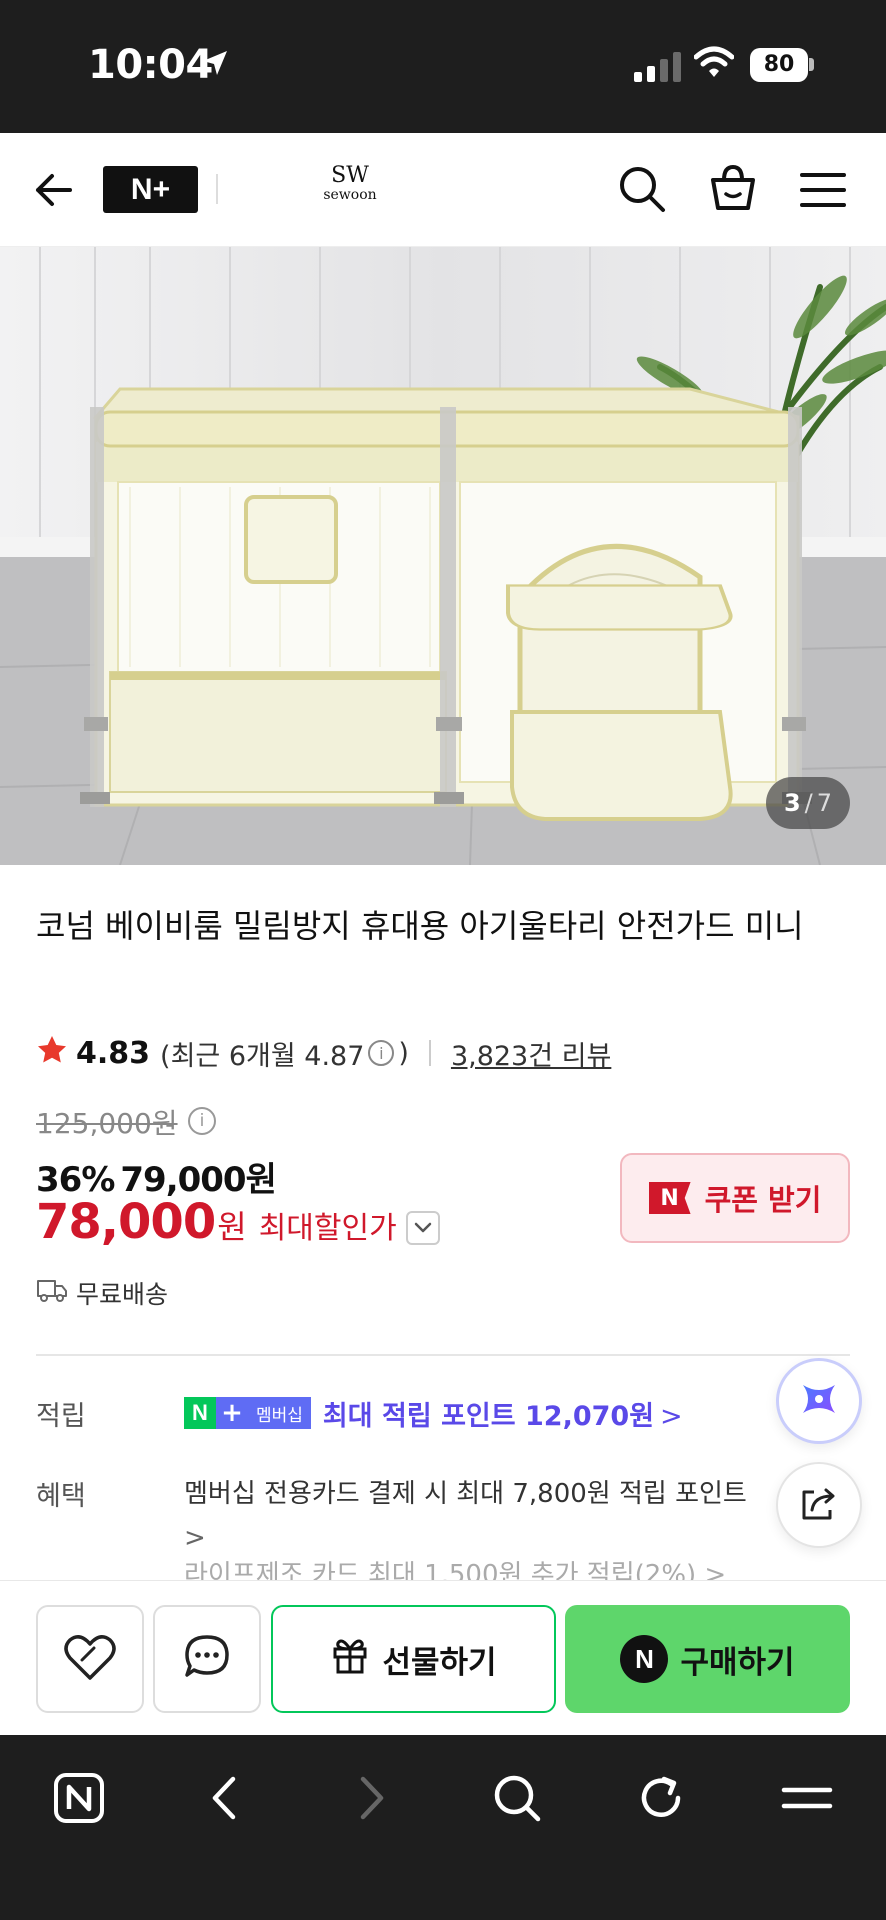 This screenshot has height=1920, width=886. I want to click on brand-logo: SW sewoon, so click(350, 183).